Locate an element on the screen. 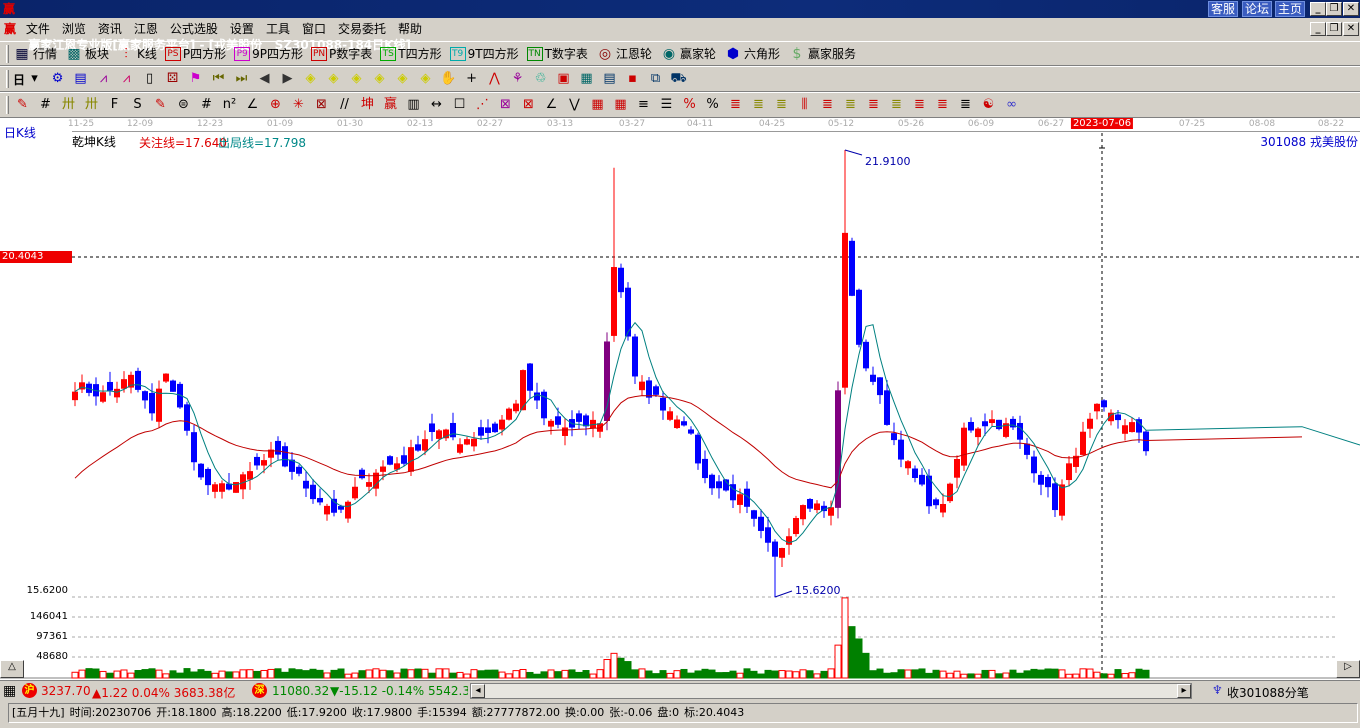 The image size is (1360, 728). low-label: 15.6200 is located at coordinates (818, 590).